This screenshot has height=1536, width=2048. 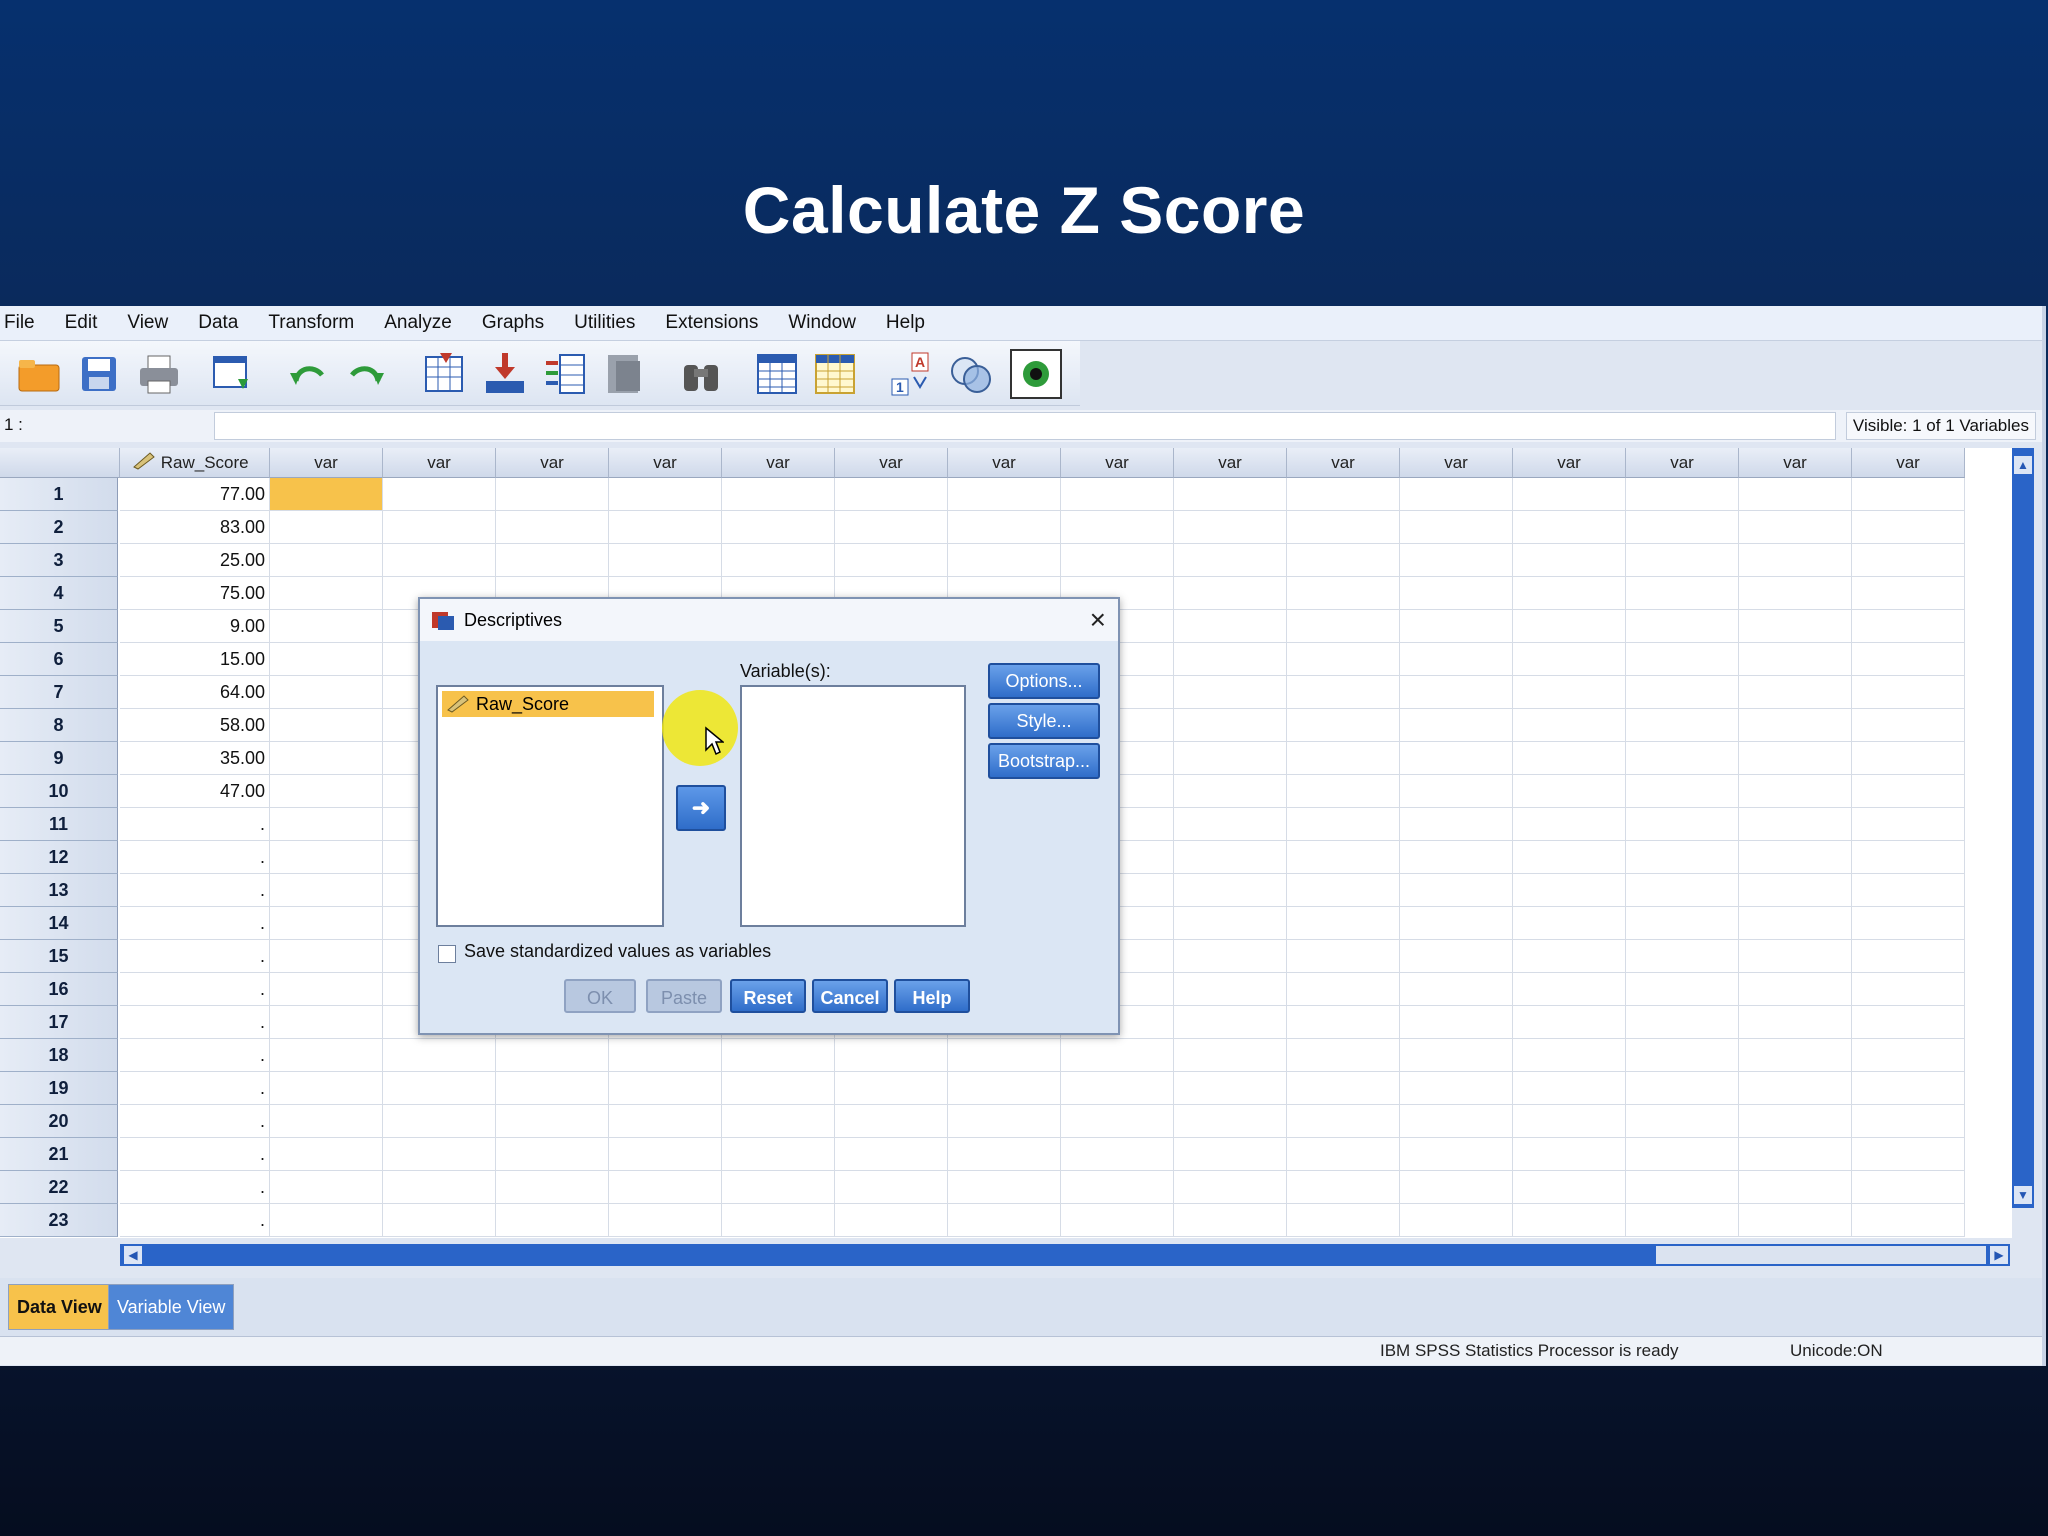 I want to click on row-header: 9, so click(x=59, y=758).